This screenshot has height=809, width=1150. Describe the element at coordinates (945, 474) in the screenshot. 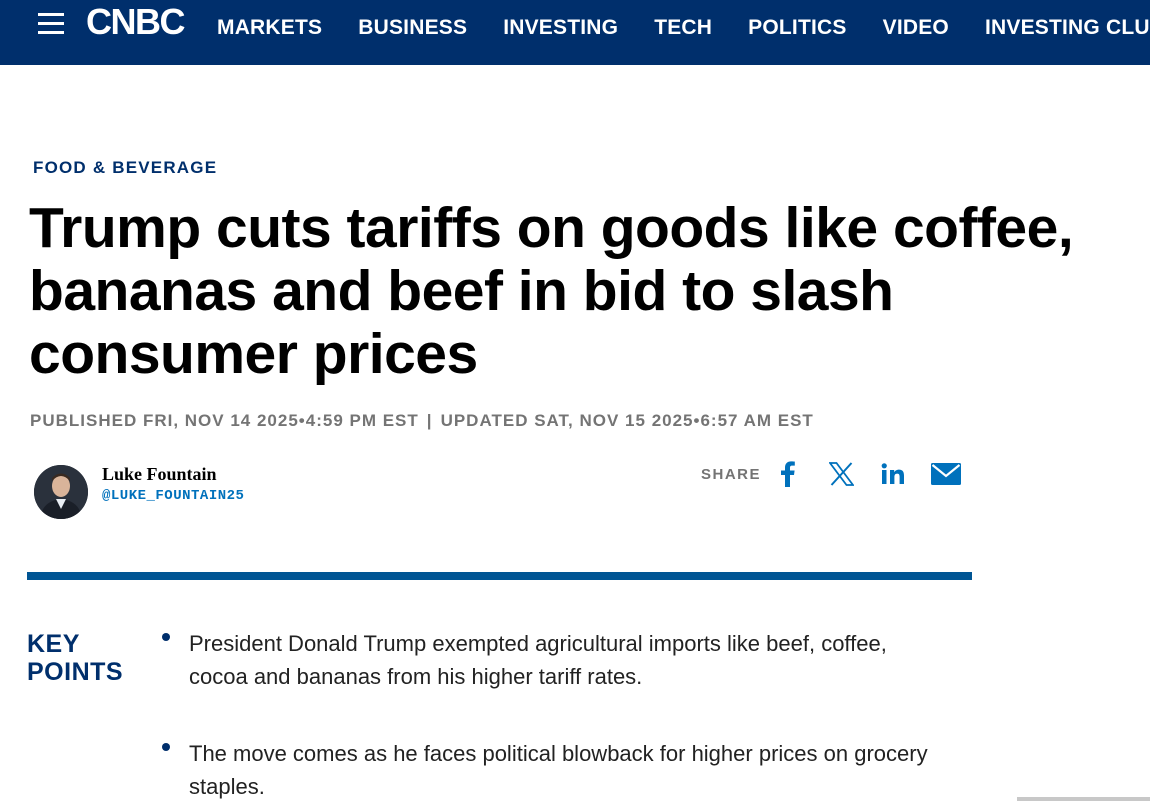

I see `email-icon` at that location.